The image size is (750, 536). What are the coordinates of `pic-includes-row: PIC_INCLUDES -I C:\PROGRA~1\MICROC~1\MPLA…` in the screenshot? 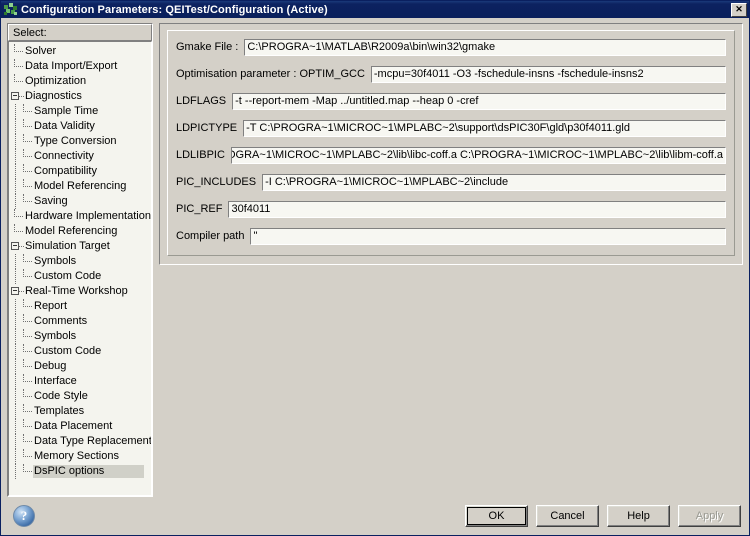 It's located at (451, 182).